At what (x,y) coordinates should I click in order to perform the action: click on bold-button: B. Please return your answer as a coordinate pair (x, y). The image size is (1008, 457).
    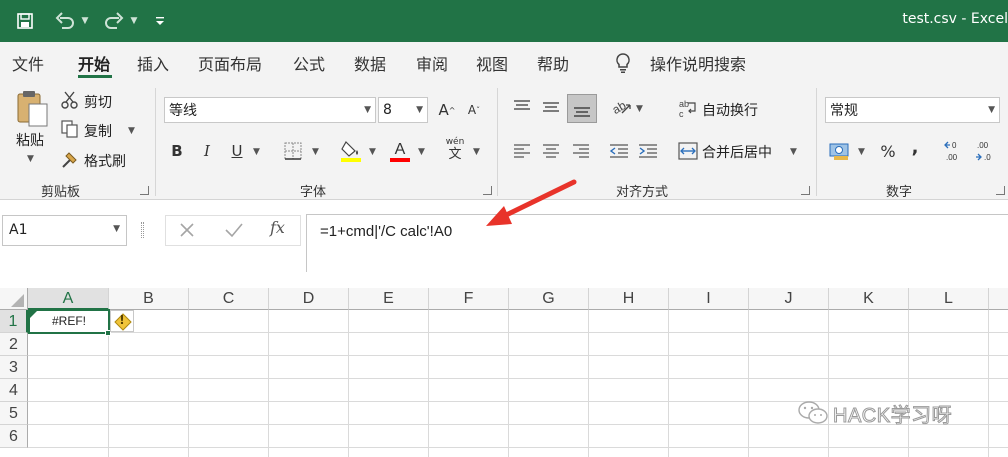
    Looking at the image, I should click on (177, 151).